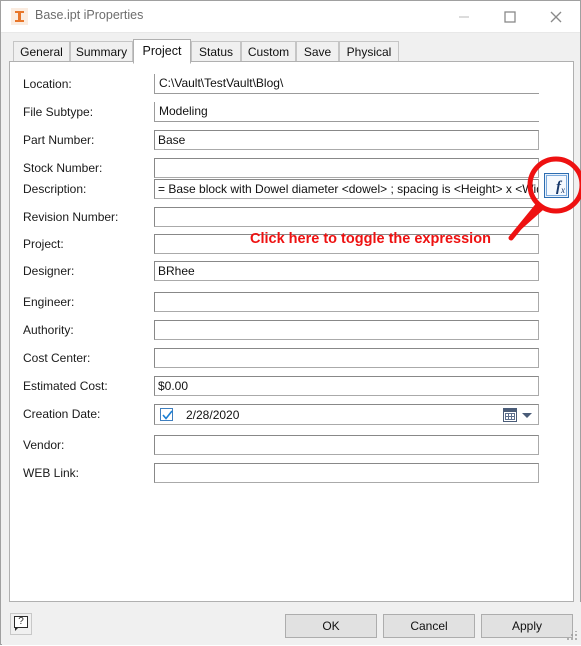 This screenshot has width=581, height=646. I want to click on field-row-web-link: WEB Link:, so click(291, 474).